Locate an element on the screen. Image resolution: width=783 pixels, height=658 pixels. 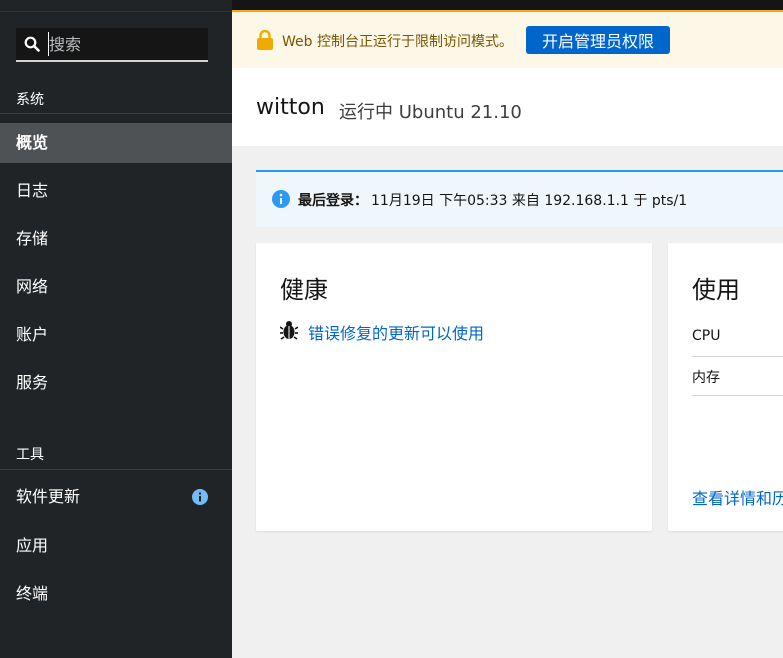
nav-item-label: 软件更新 is located at coordinates (48, 496).